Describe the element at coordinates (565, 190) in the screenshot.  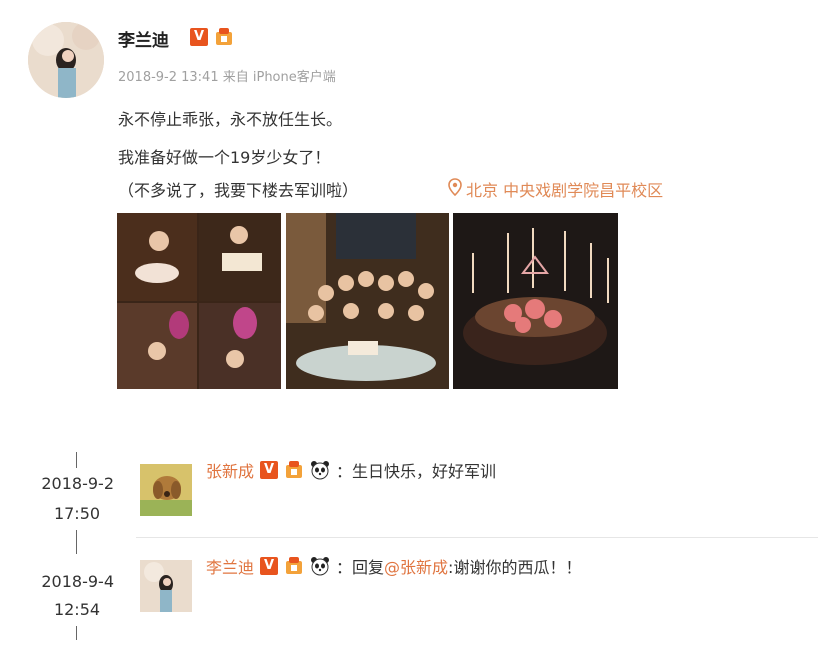
I see `location-label: 北京 中央戏剧学院昌平校区` at that location.